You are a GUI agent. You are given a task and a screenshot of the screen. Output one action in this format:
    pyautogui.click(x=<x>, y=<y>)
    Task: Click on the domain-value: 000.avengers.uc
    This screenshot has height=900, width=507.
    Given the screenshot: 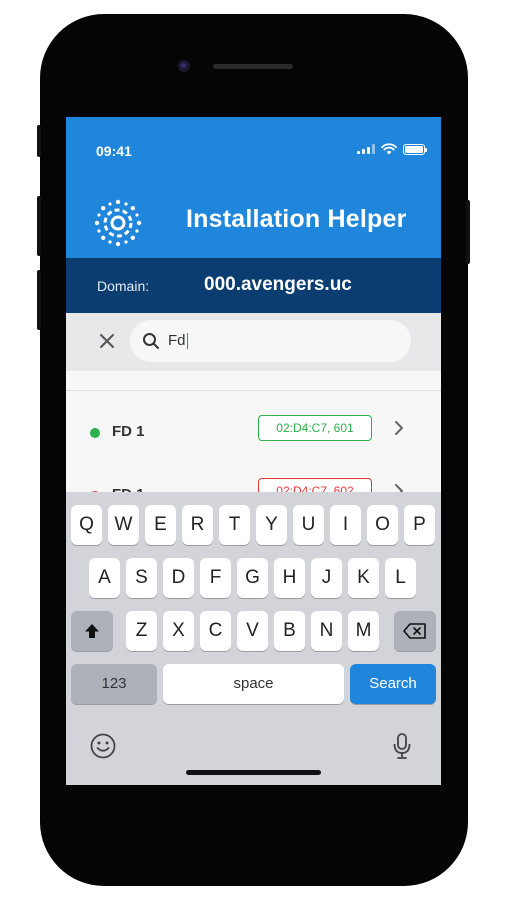 What is the action you would take?
    pyautogui.click(x=278, y=284)
    